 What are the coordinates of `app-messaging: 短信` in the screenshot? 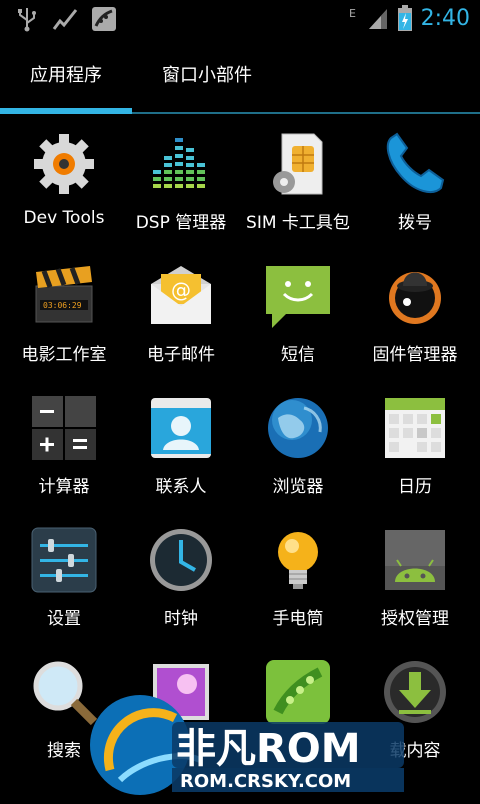 It's located at (298, 327).